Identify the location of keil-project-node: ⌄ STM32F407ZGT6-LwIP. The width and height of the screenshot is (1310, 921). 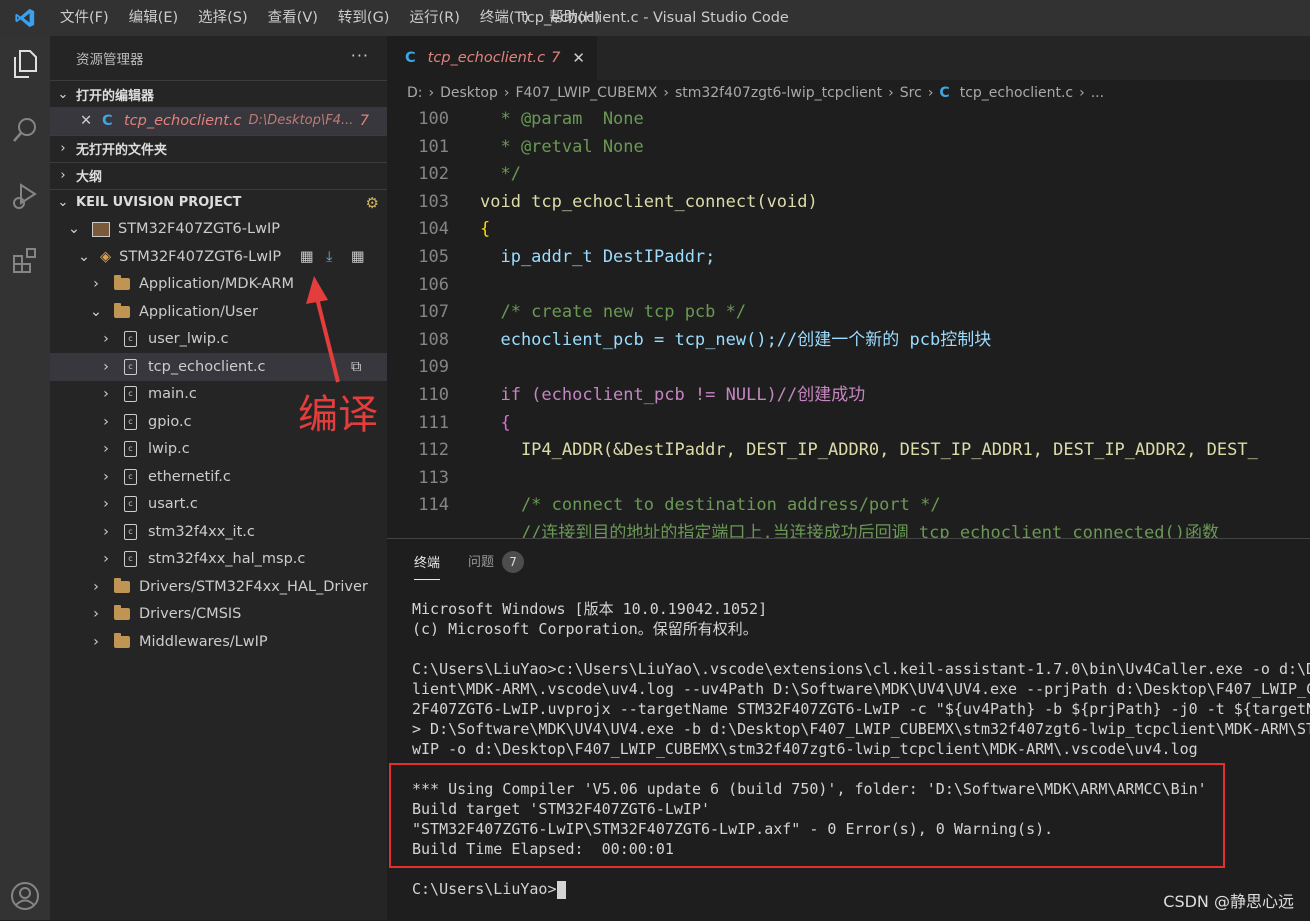
(218, 230).